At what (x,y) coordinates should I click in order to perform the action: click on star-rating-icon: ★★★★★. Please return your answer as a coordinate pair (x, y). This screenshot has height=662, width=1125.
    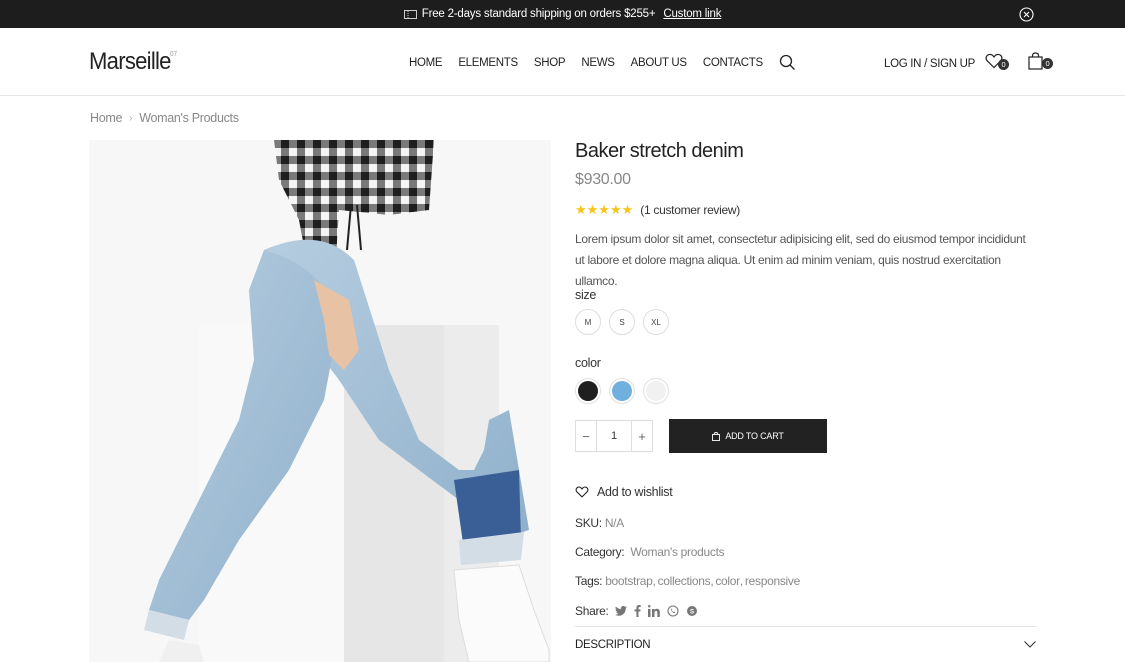
    Looking at the image, I should click on (604, 209).